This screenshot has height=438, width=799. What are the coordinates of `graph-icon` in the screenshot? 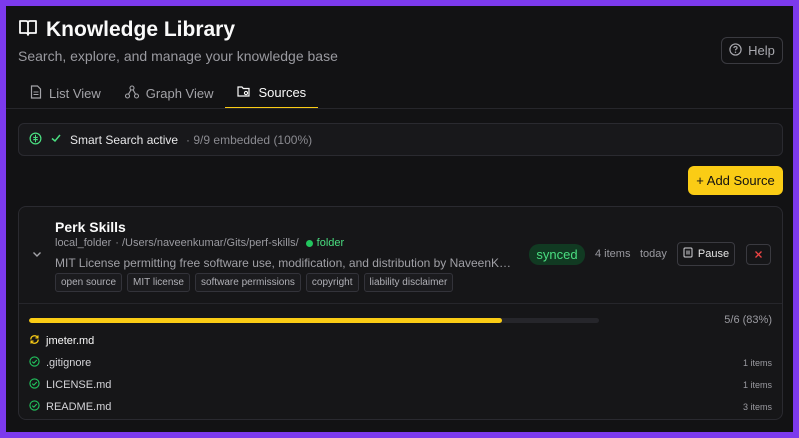 It's located at (131, 93).